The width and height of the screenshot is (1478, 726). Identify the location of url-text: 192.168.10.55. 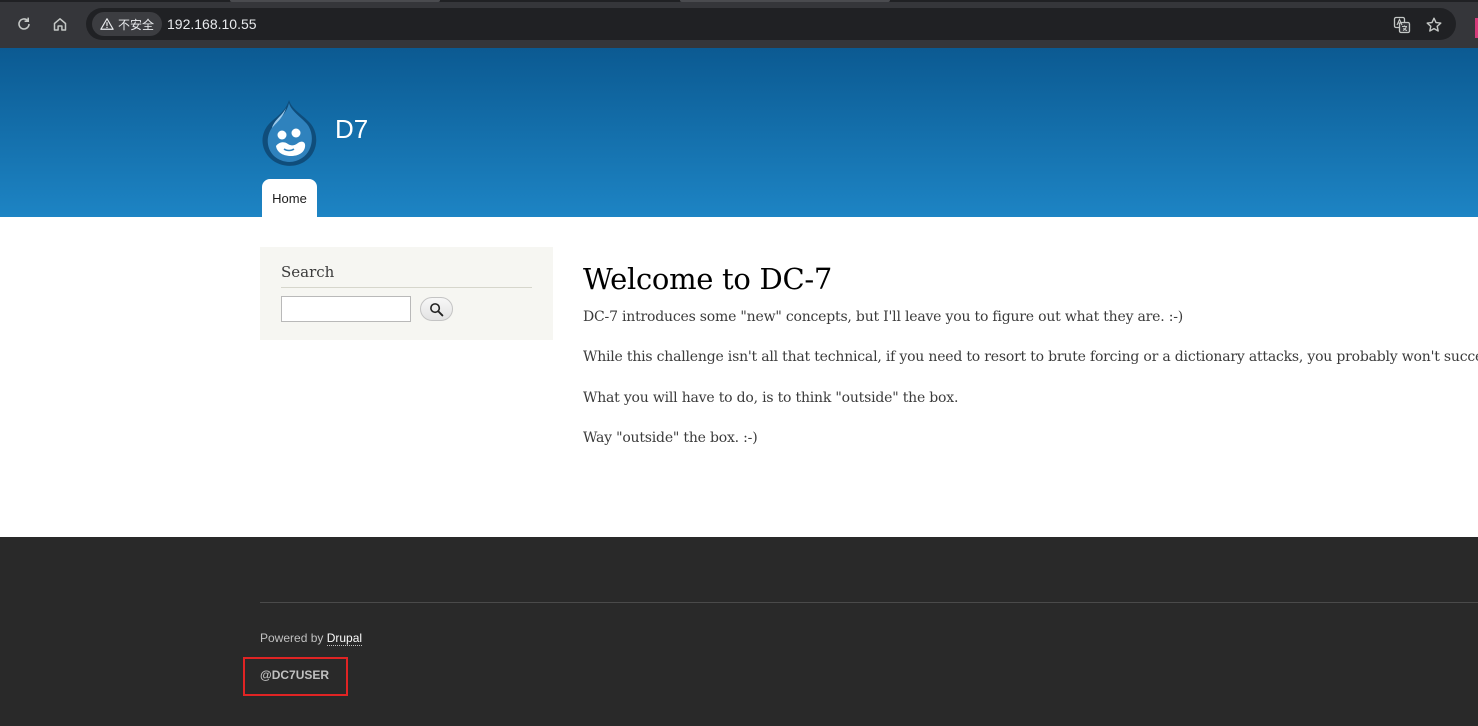
(212, 24).